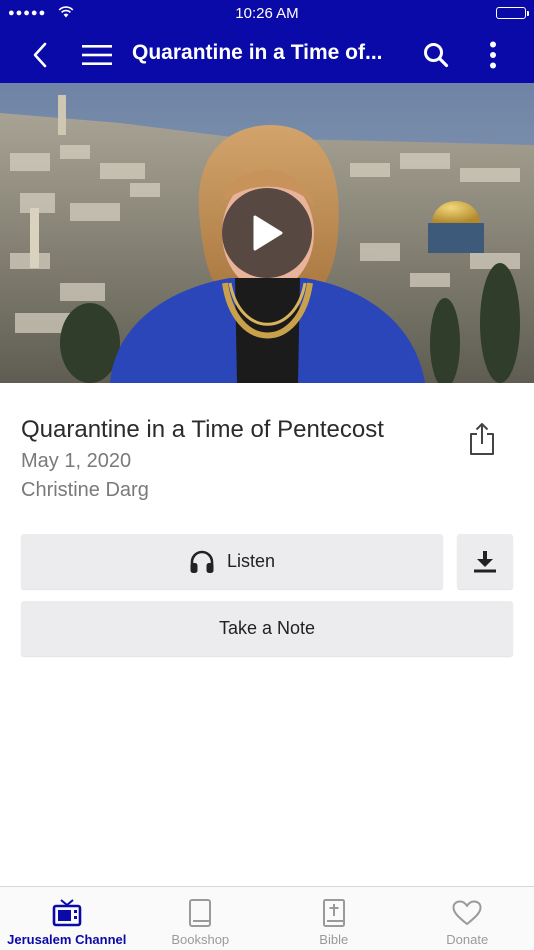 The image size is (534, 950). What do you see at coordinates (67, 939) in the screenshot?
I see `tab-label: Jerusalem Channel` at bounding box center [67, 939].